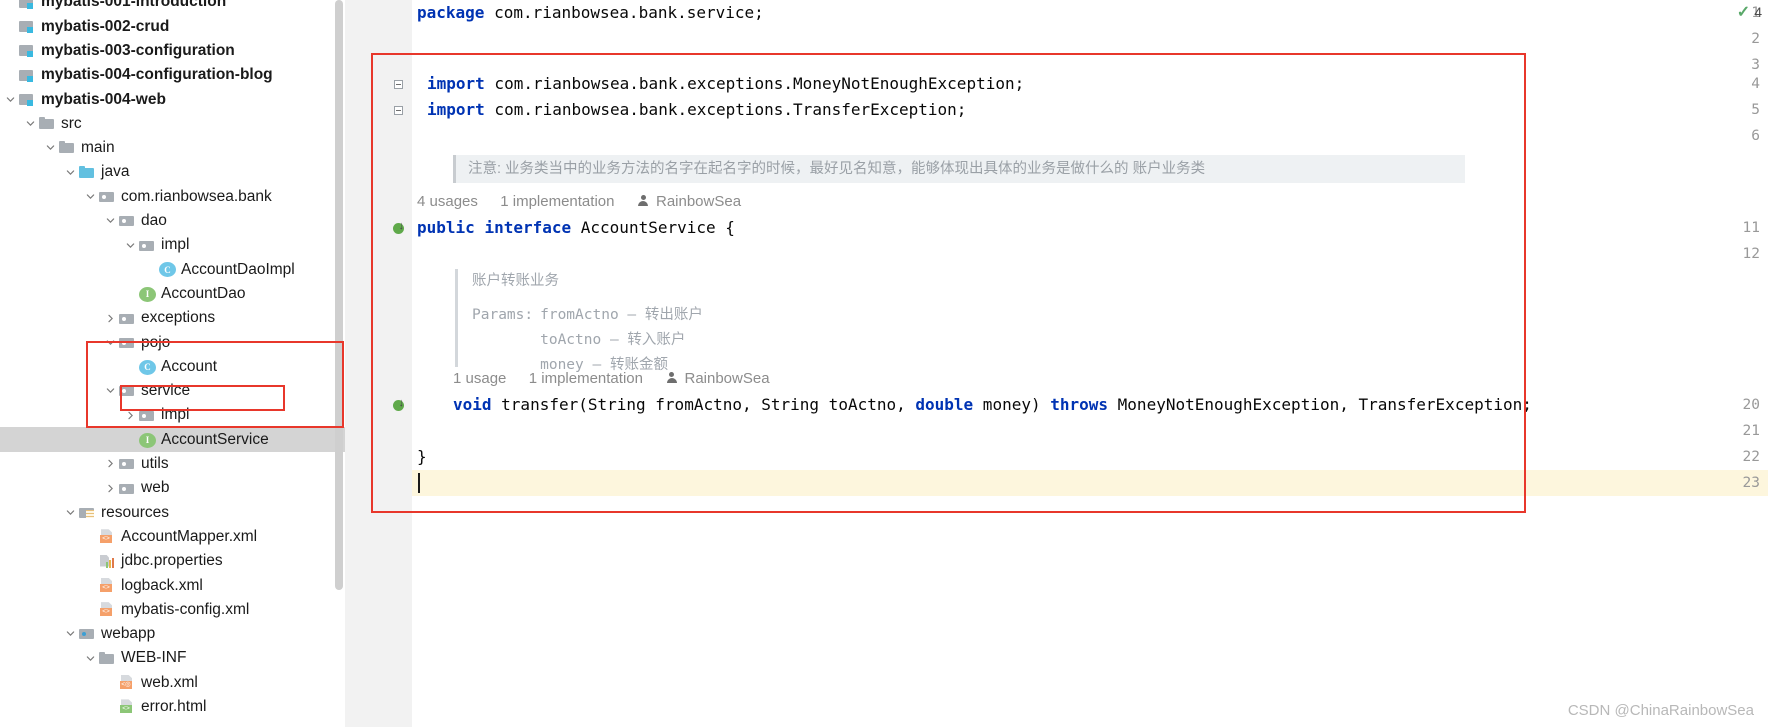 Image resolution: width=1768 pixels, height=727 pixels. What do you see at coordinates (127, 706) in the screenshot?
I see `html-file-icon` at bounding box center [127, 706].